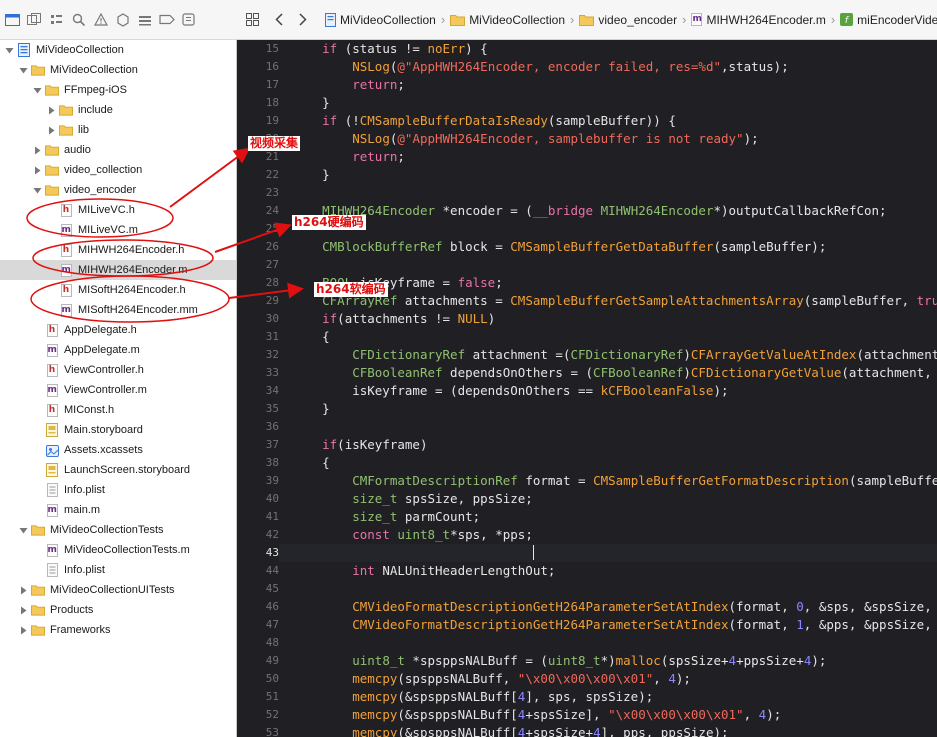  What do you see at coordinates (253, 237) in the screenshot?
I see `annotation-arrow-hw-encoding` at bounding box center [253, 237].